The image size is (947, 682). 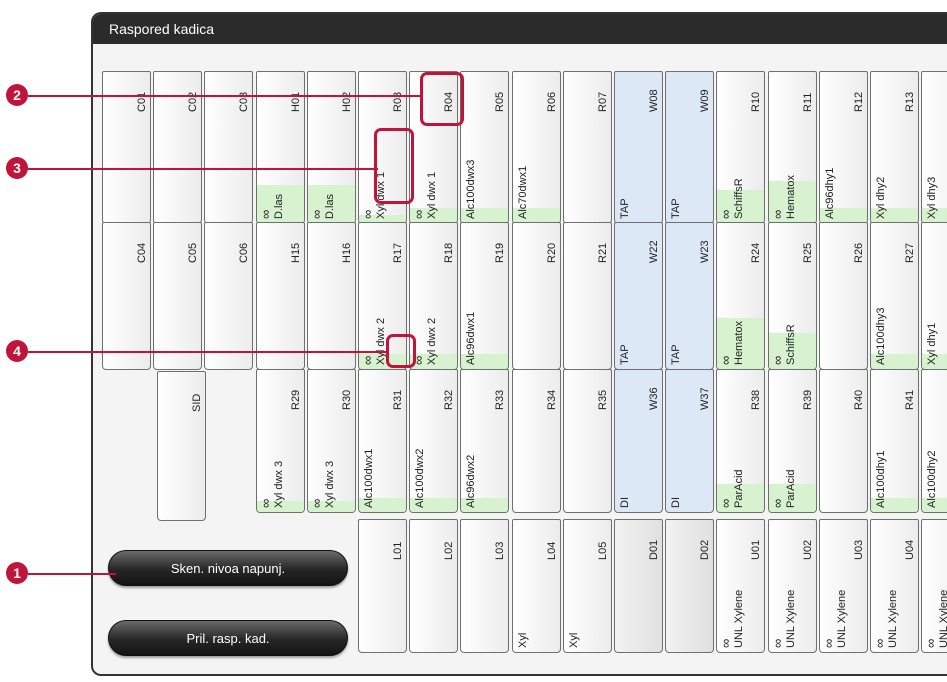 What do you see at coordinates (587, 296) in the screenshot?
I see `bath-r21: R21` at bounding box center [587, 296].